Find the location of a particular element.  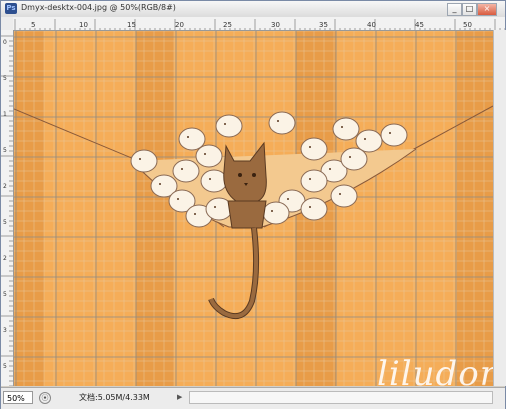

ruler-top-label: 20 is located at coordinates (179, 25).